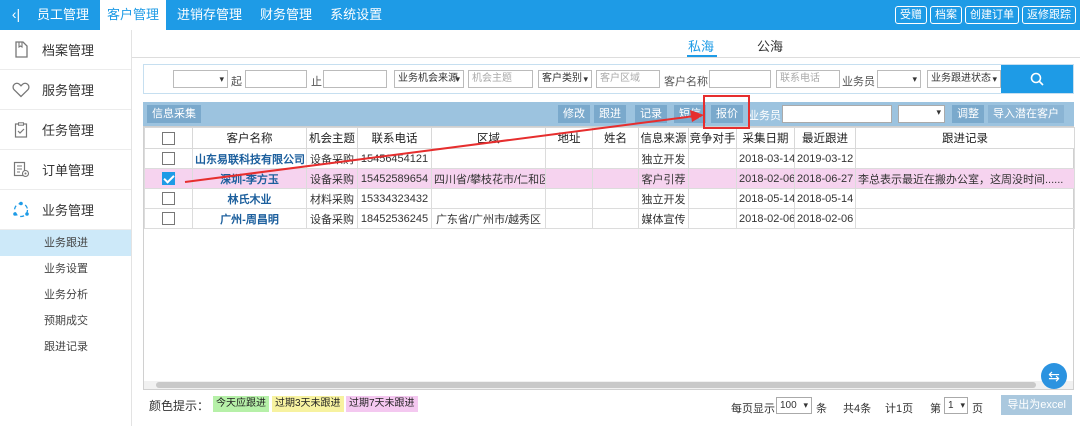 The height and width of the screenshot is (426, 1080). I want to click on chip-today: 今天应跟进, so click(241, 404).